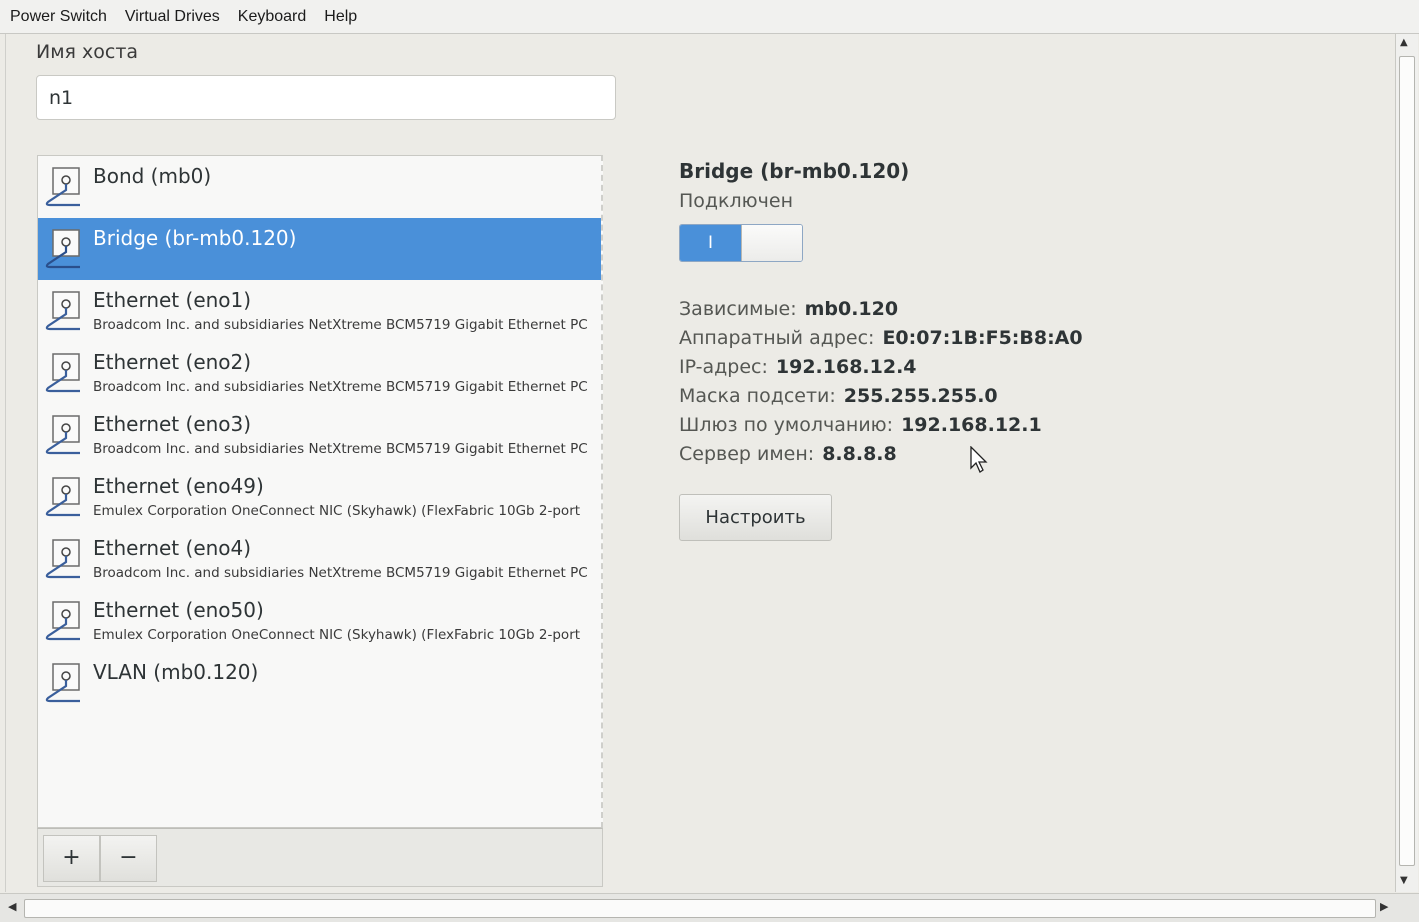 The width and height of the screenshot is (1419, 922). What do you see at coordinates (319, 249) in the screenshot?
I see `list-item: Bridge (br-mb0.120)` at bounding box center [319, 249].